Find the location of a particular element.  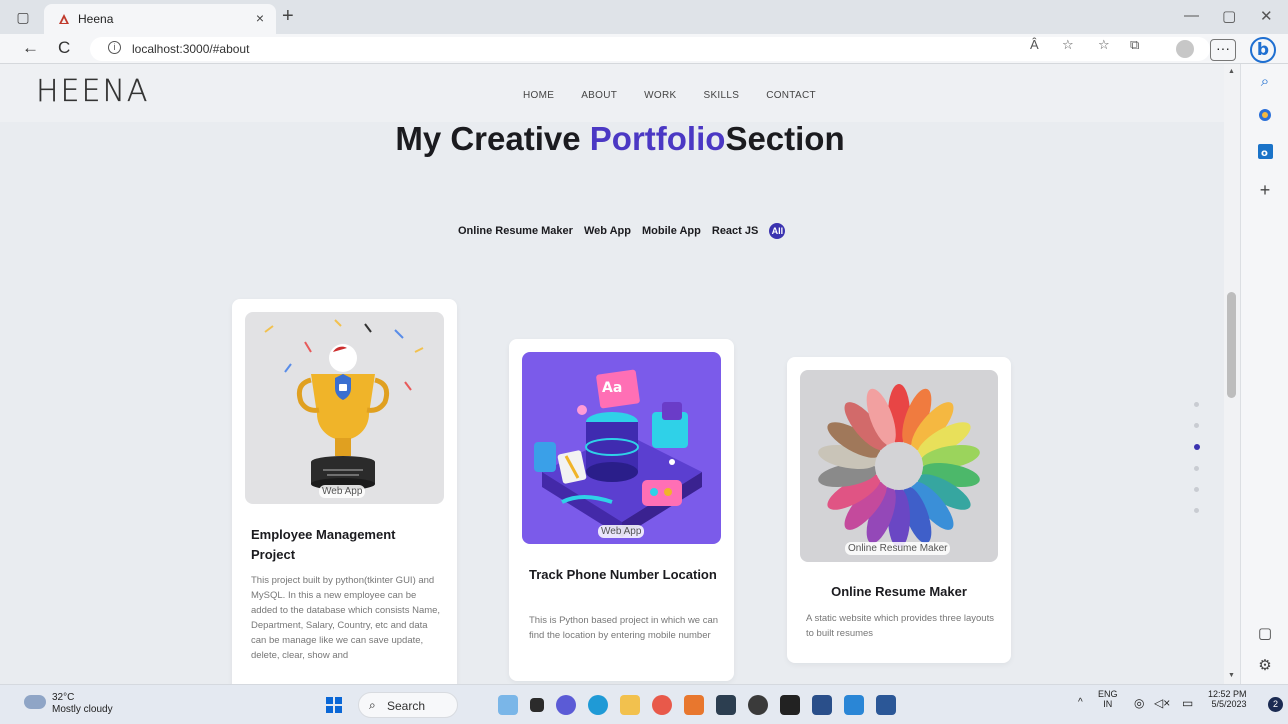

collections-icon: ⧉ is located at coordinates (1134, 45).